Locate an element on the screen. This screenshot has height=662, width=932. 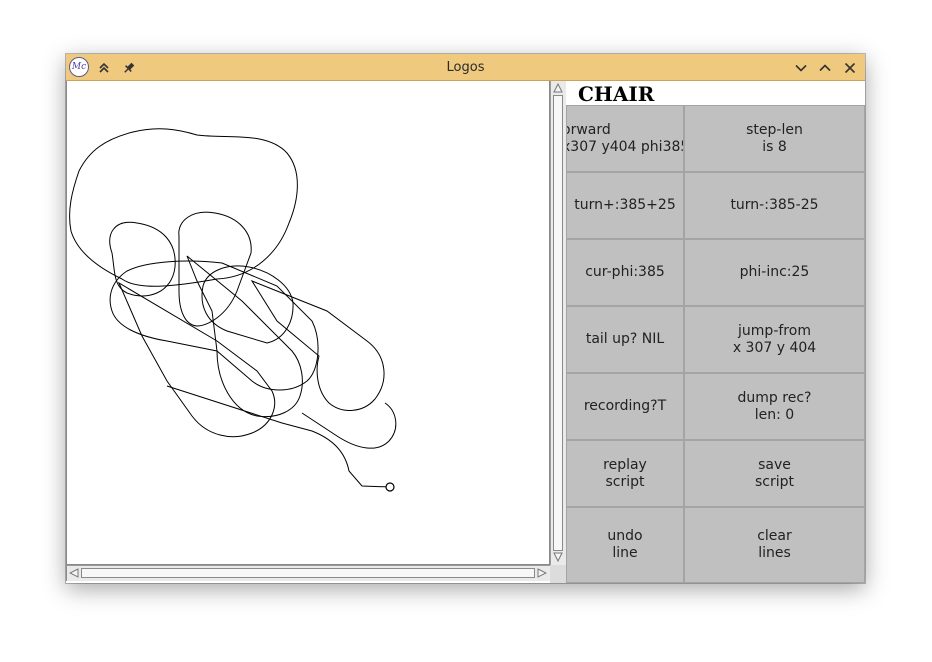
undo-line-button-label: undo line is located at coordinates (625, 544).